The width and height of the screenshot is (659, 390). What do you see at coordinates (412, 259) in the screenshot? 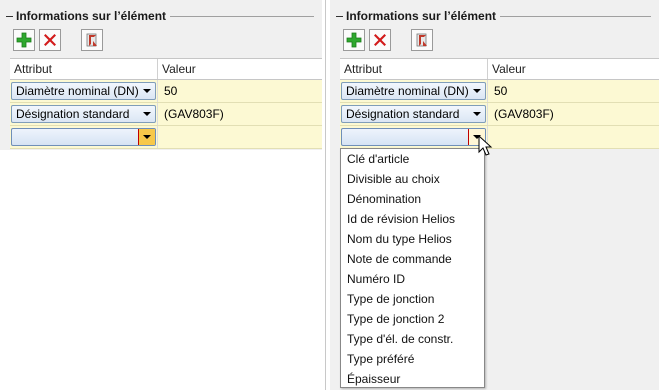
I see `dropdown-option: Note de commande` at bounding box center [412, 259].